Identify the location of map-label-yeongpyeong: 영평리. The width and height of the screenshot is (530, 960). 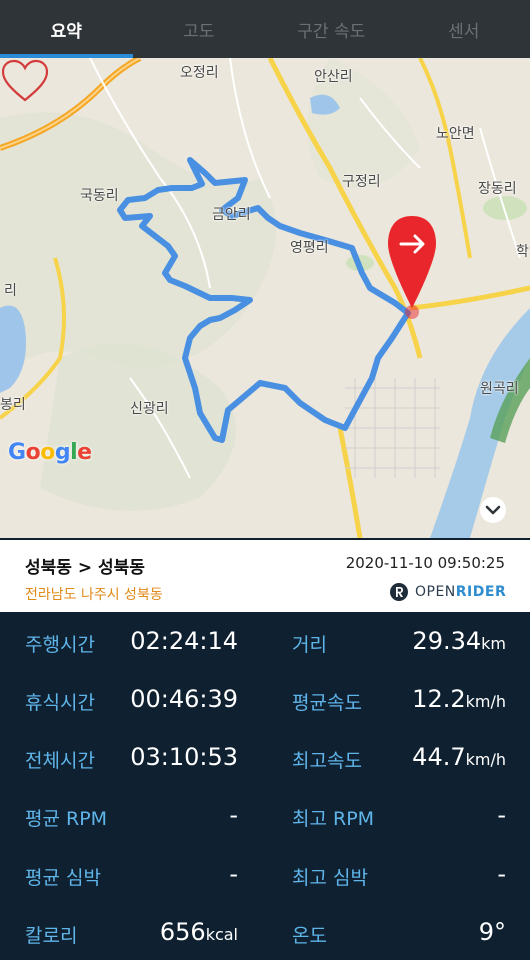
(309, 248).